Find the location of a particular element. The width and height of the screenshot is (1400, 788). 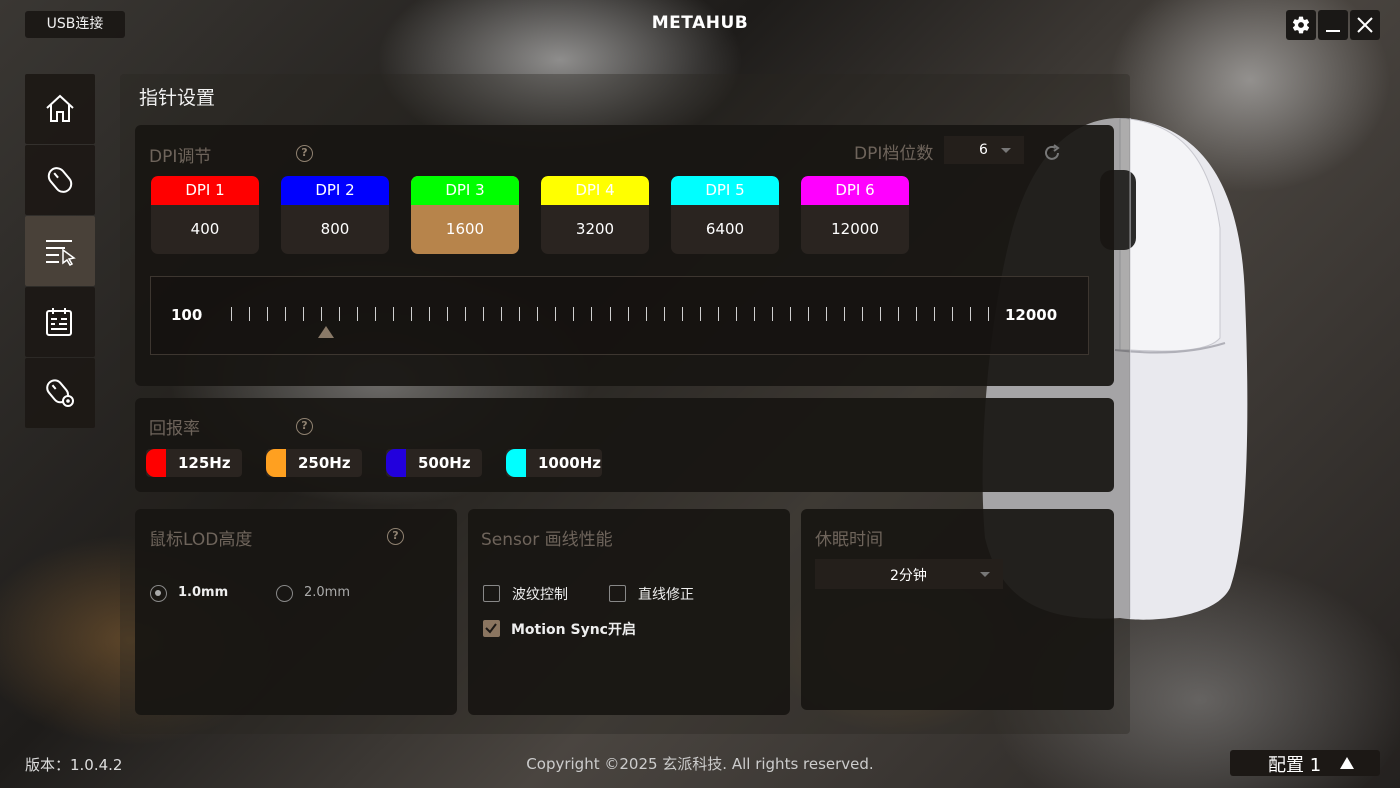

slider-handle is located at coordinates (326, 332).